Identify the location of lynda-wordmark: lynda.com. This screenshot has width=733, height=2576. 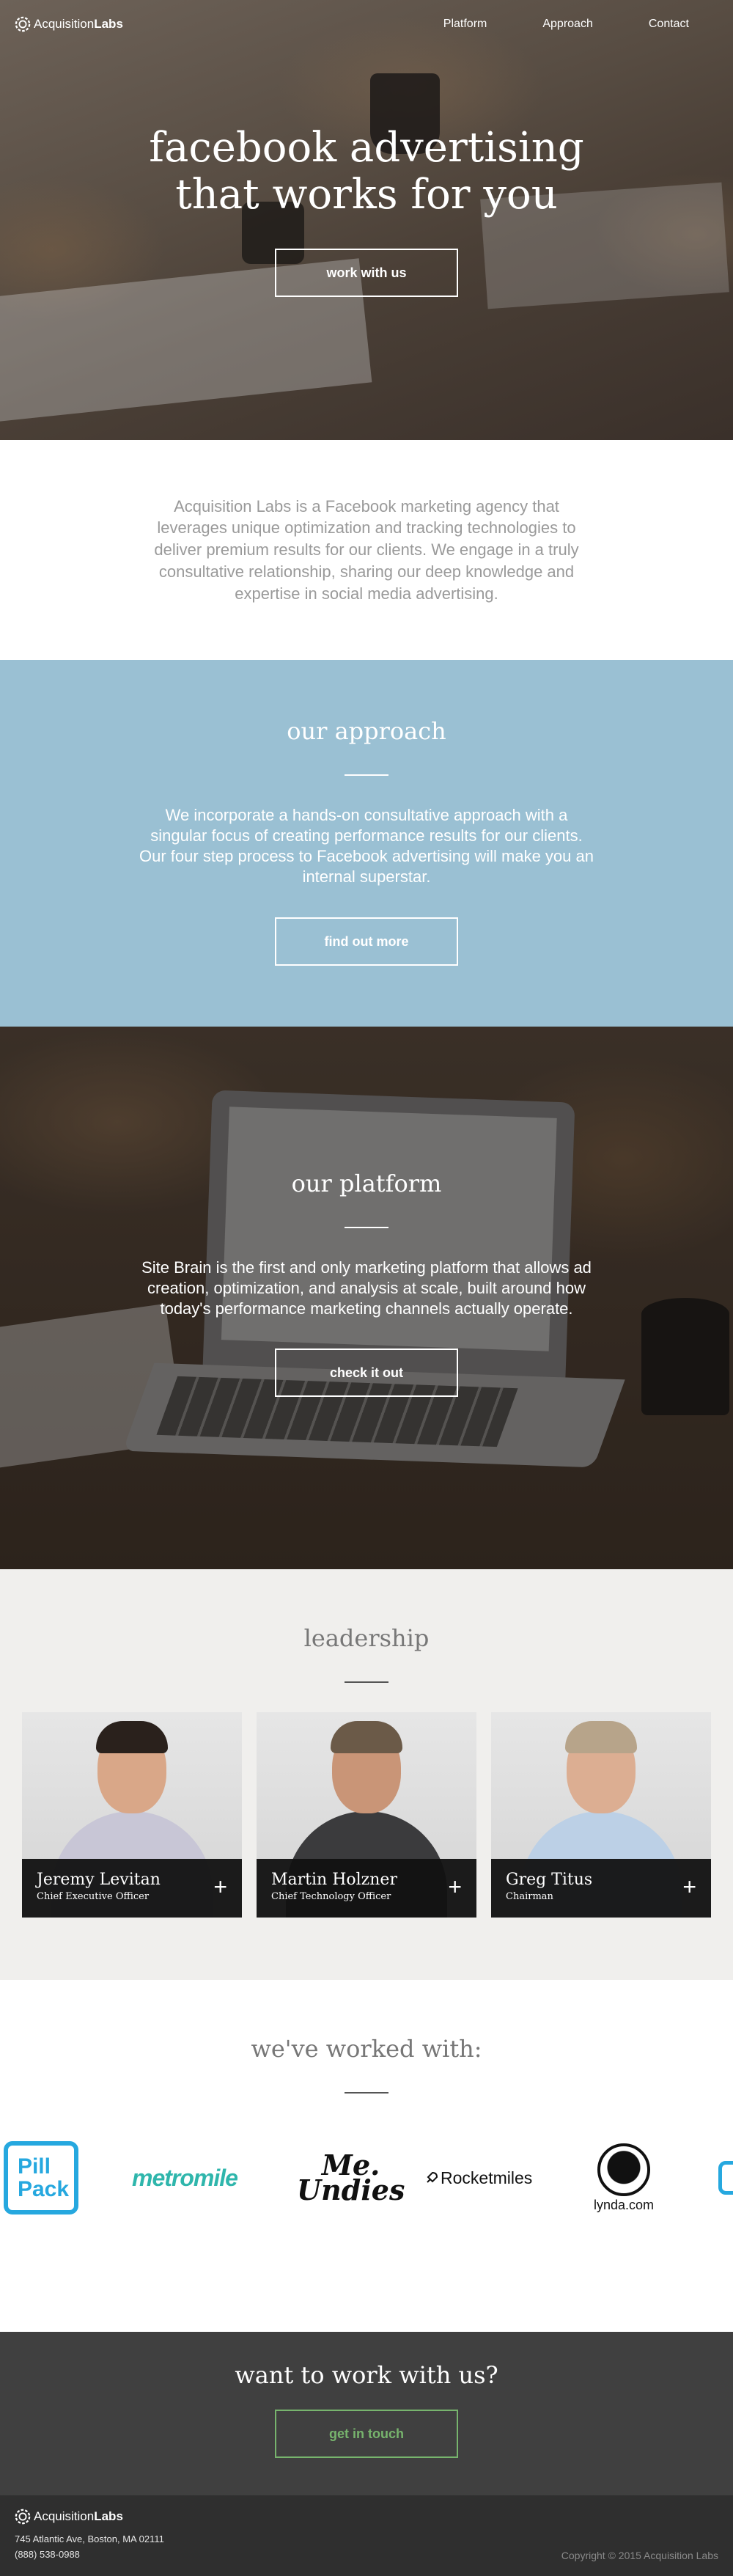
(624, 2205).